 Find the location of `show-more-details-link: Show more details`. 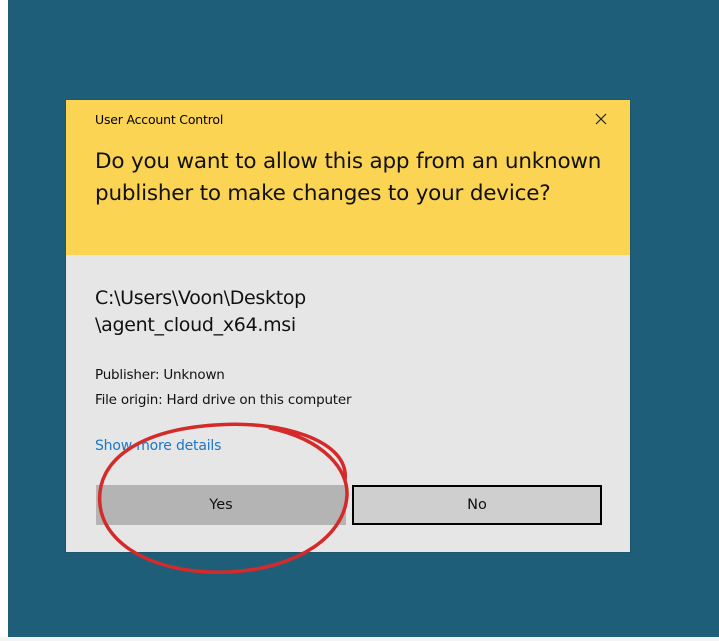

show-more-details-link: Show more details is located at coordinates (158, 446).